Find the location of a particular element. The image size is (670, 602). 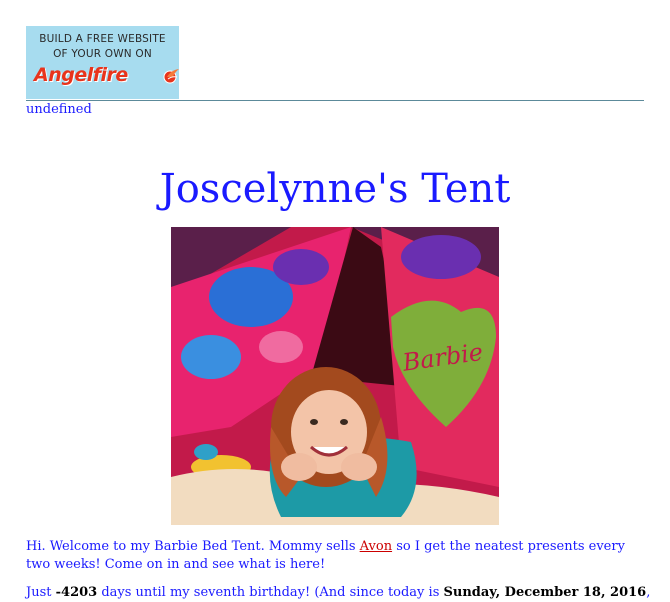

banner-line-2: OF YOUR OWN ON is located at coordinates (102, 54).